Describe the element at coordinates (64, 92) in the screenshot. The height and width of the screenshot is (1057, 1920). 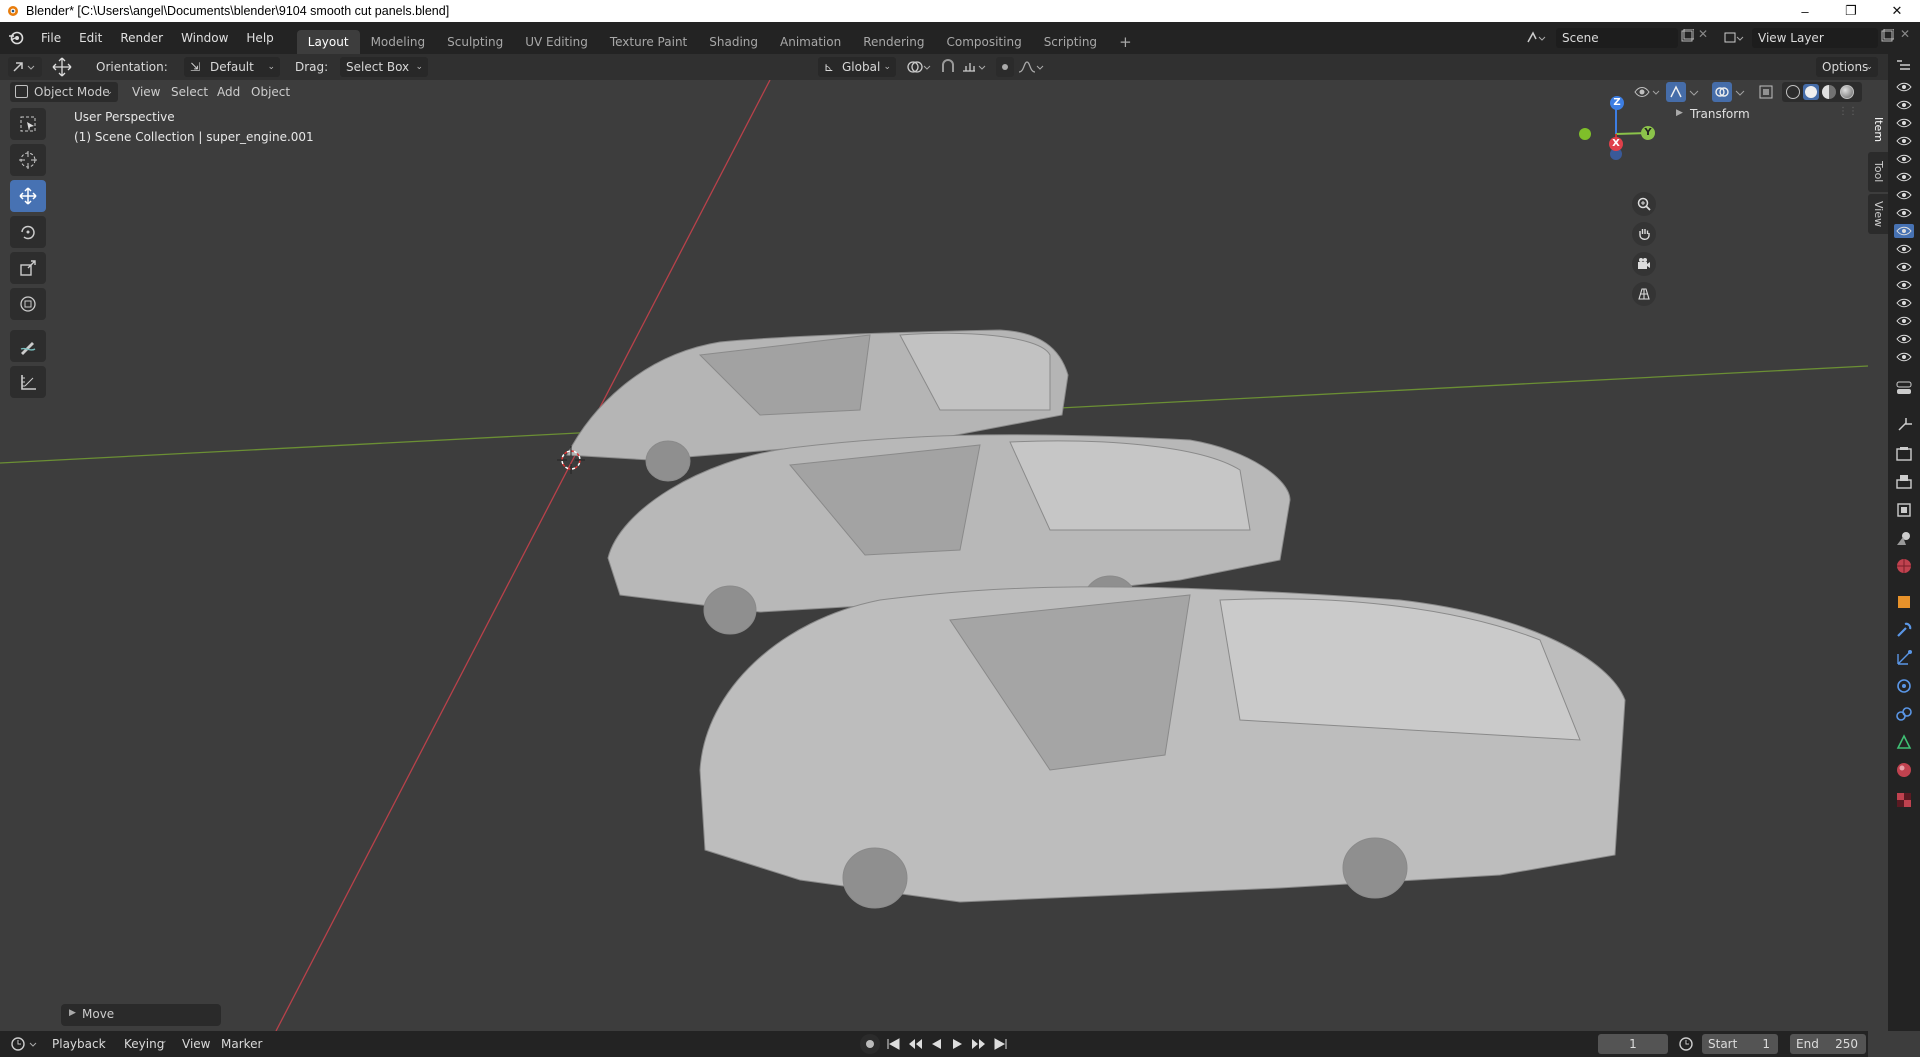
I see `mode-dropdown: Object Mode ⌄` at that location.